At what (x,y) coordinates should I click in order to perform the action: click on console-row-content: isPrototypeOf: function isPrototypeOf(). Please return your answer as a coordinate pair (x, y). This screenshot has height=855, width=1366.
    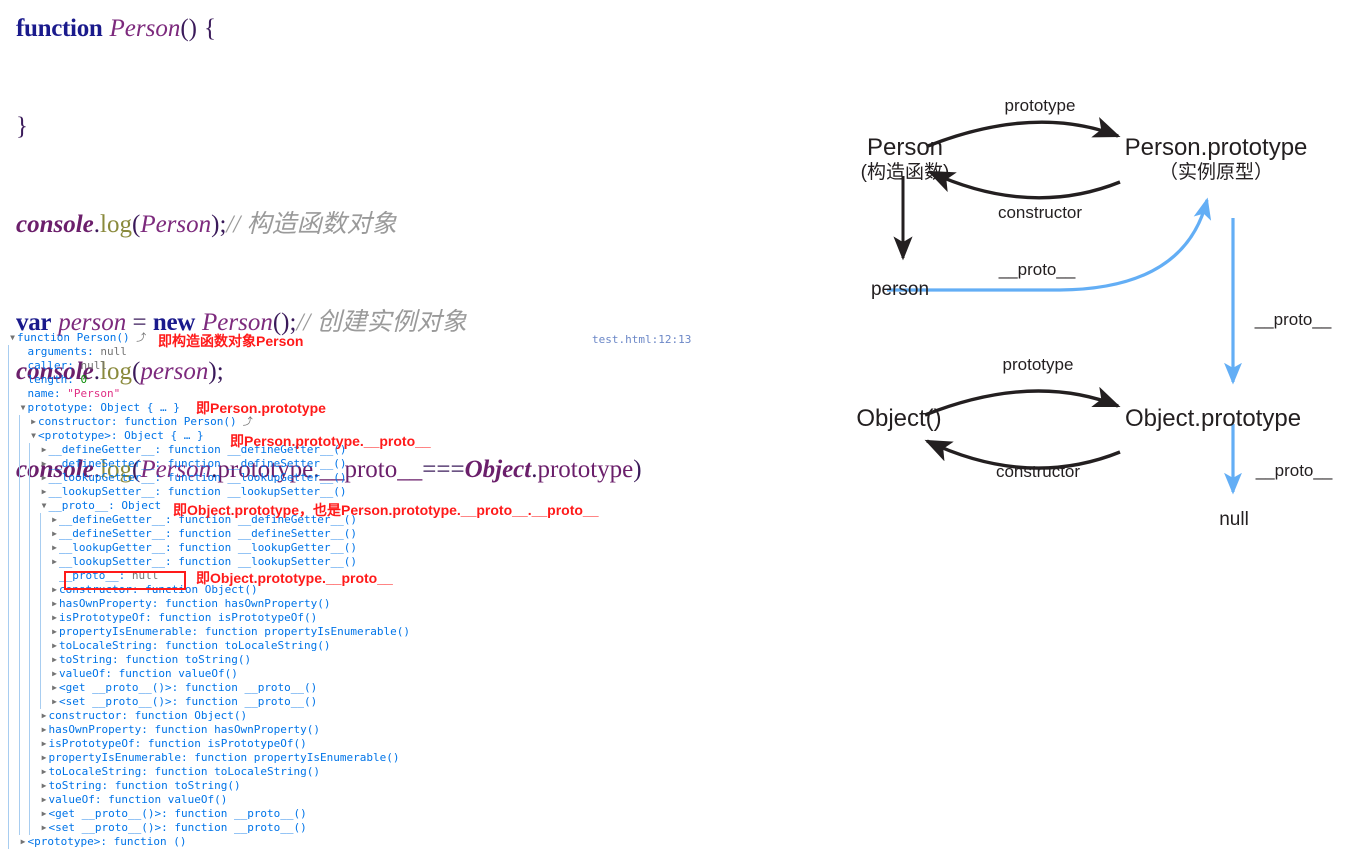
    Looking at the image, I should click on (173, 743).